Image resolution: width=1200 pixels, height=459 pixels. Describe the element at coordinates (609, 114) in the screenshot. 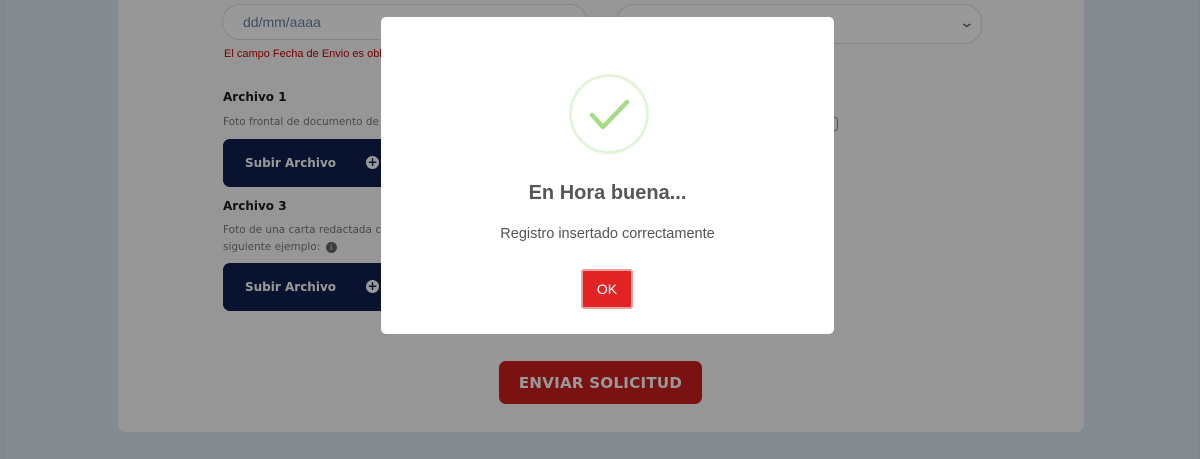

I see `success-check-icon` at that location.